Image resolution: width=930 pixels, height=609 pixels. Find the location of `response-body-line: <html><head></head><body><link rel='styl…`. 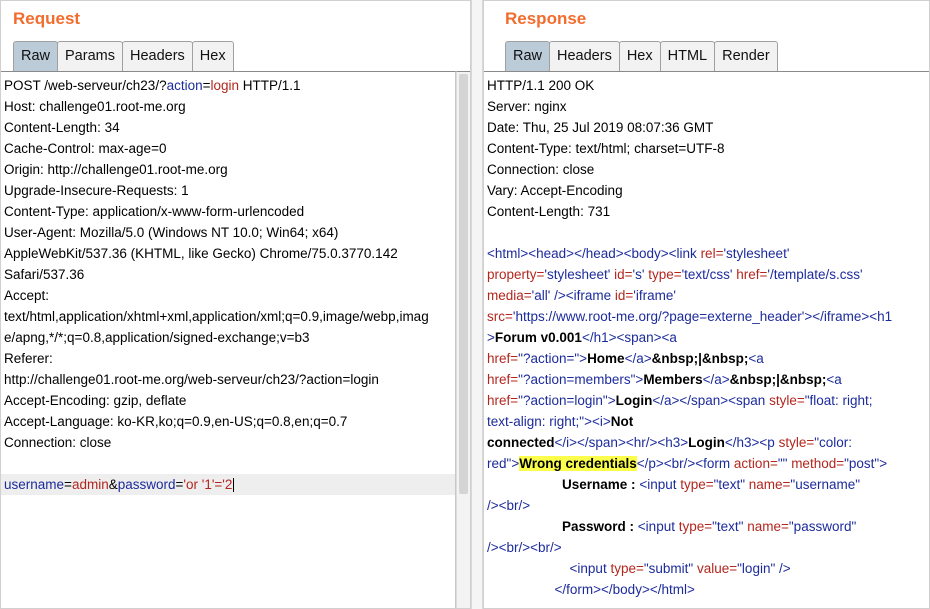

response-body-line: <html><head></head><body><link rel='styl… is located at coordinates (706, 253).